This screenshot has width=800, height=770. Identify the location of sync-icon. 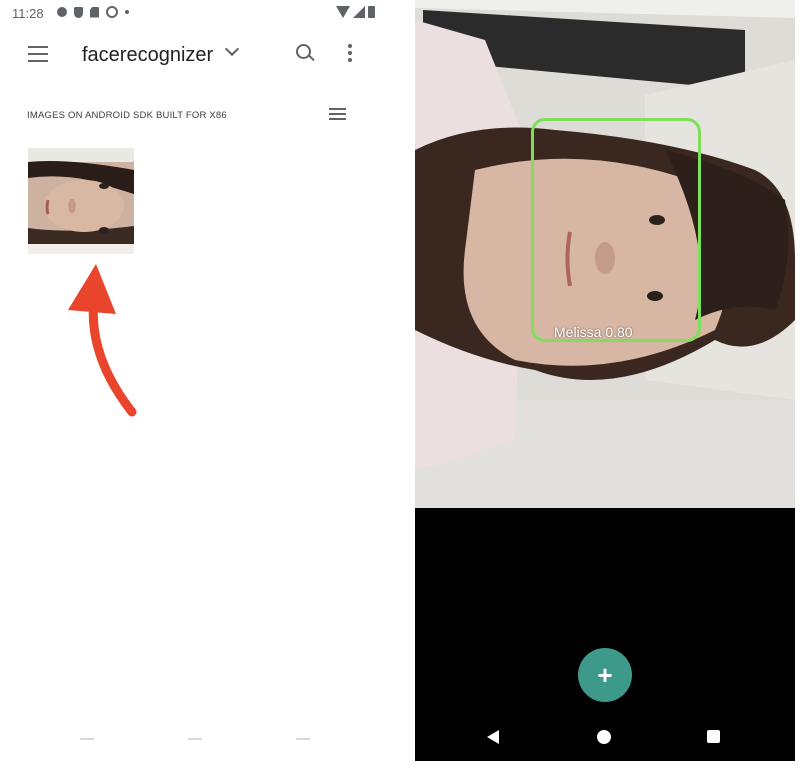
(112, 12).